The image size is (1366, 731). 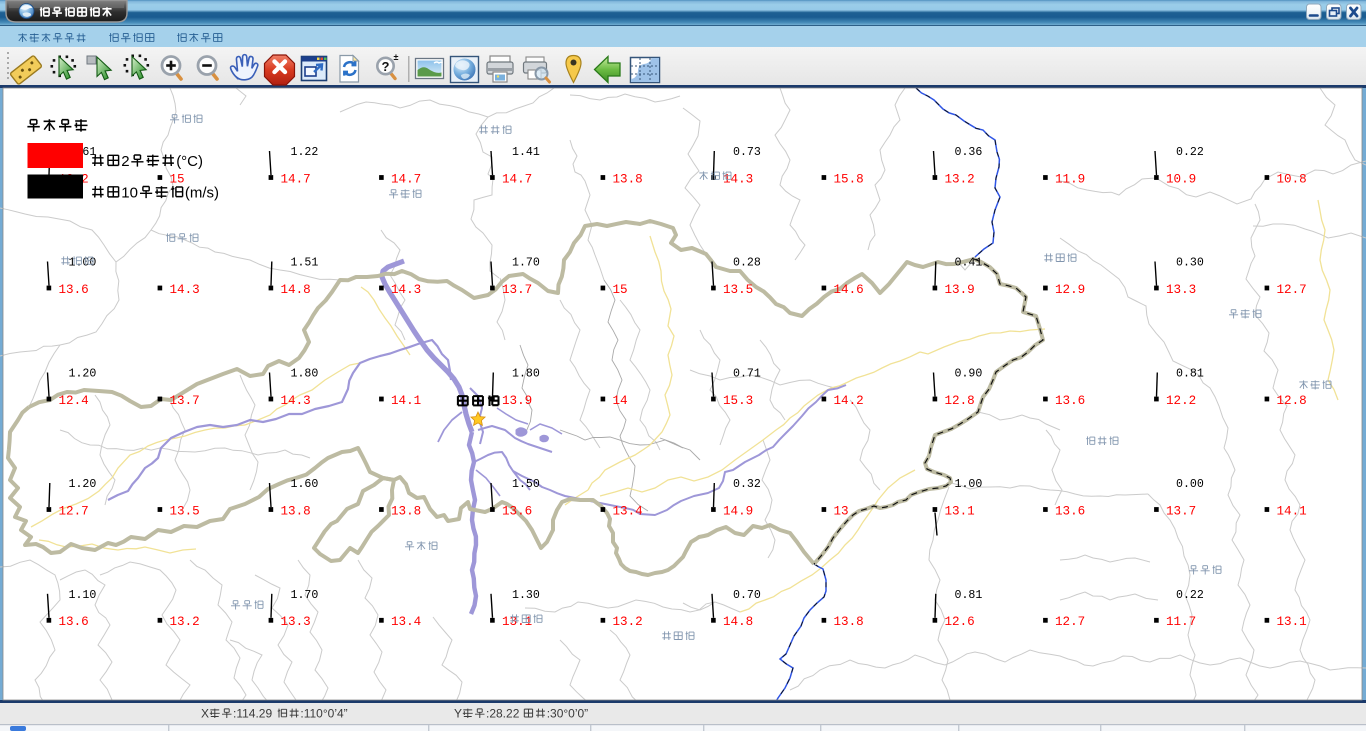 What do you see at coordinates (83, 595) in the screenshot?
I see `svg-text: 1.10` at bounding box center [83, 595].